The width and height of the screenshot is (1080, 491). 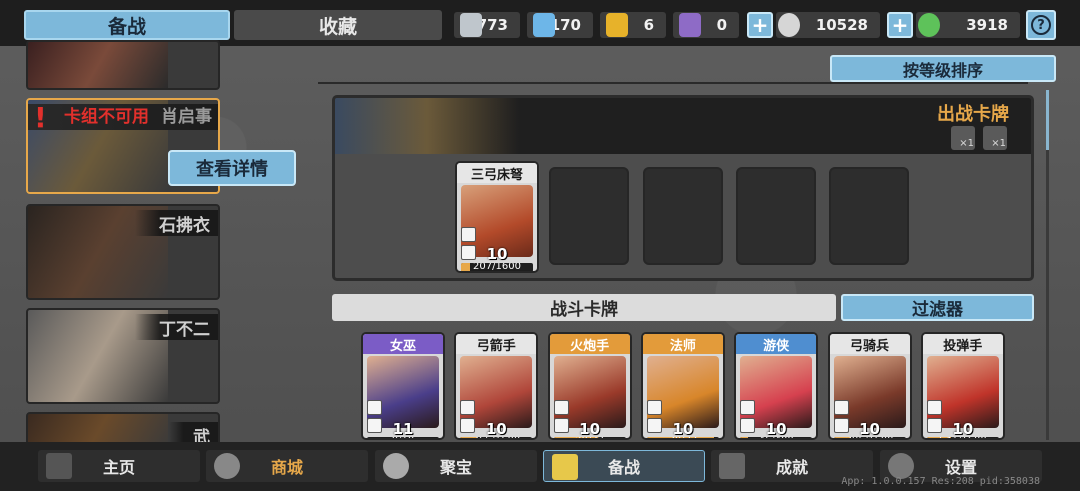 I want to click on nav-prepare: 备战, so click(x=624, y=466).